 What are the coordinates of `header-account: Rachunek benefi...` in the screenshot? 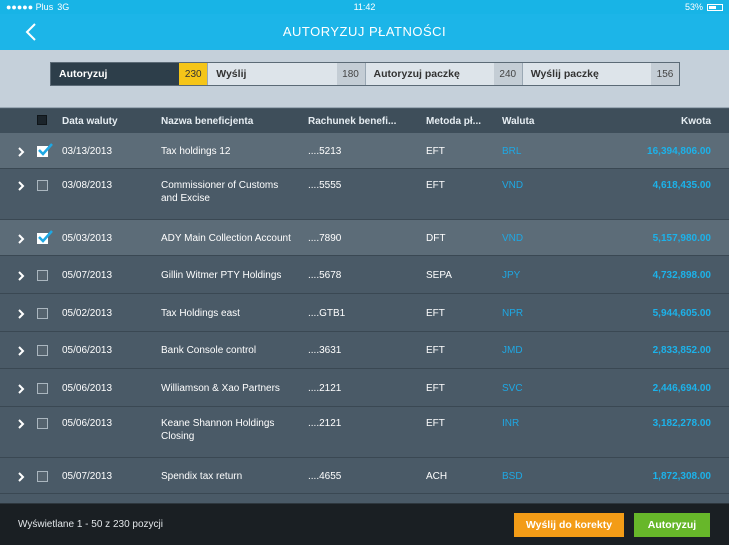 It's located at (352, 121).